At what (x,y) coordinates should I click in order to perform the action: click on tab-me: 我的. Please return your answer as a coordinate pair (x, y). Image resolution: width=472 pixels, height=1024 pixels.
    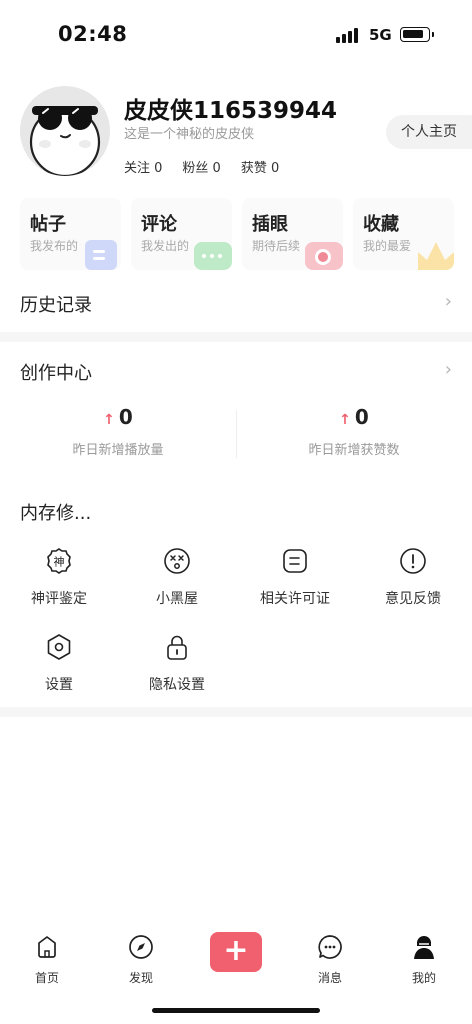
    Looking at the image, I should click on (424, 960).